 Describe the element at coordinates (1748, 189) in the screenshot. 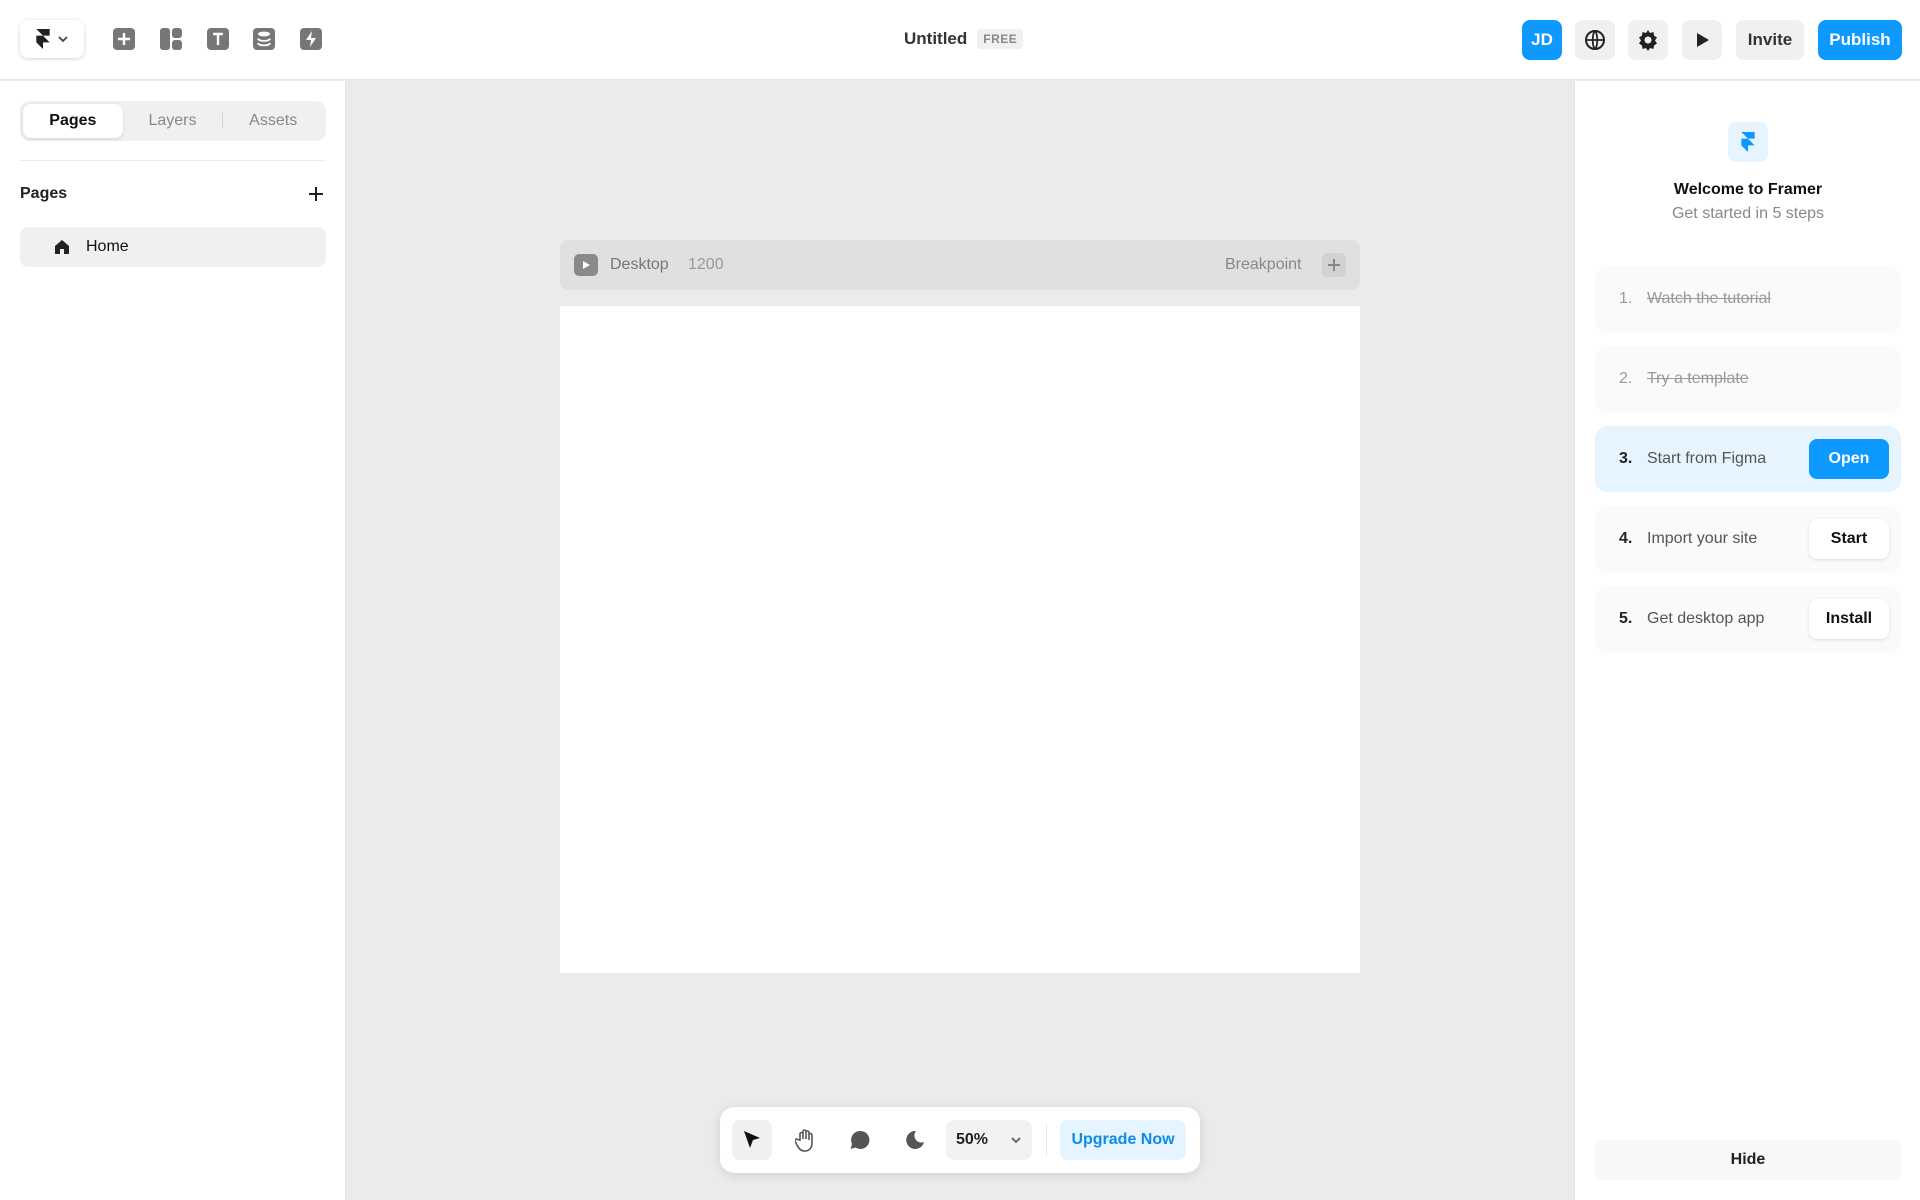

I see `welcome-title: Welcome to Framer` at that location.